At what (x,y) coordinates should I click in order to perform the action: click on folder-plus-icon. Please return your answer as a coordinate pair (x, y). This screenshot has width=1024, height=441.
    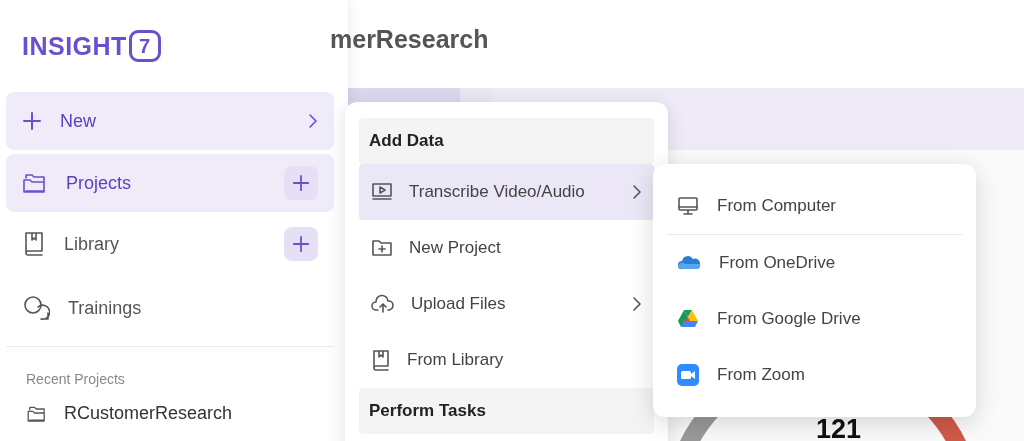
    Looking at the image, I should click on (382, 248).